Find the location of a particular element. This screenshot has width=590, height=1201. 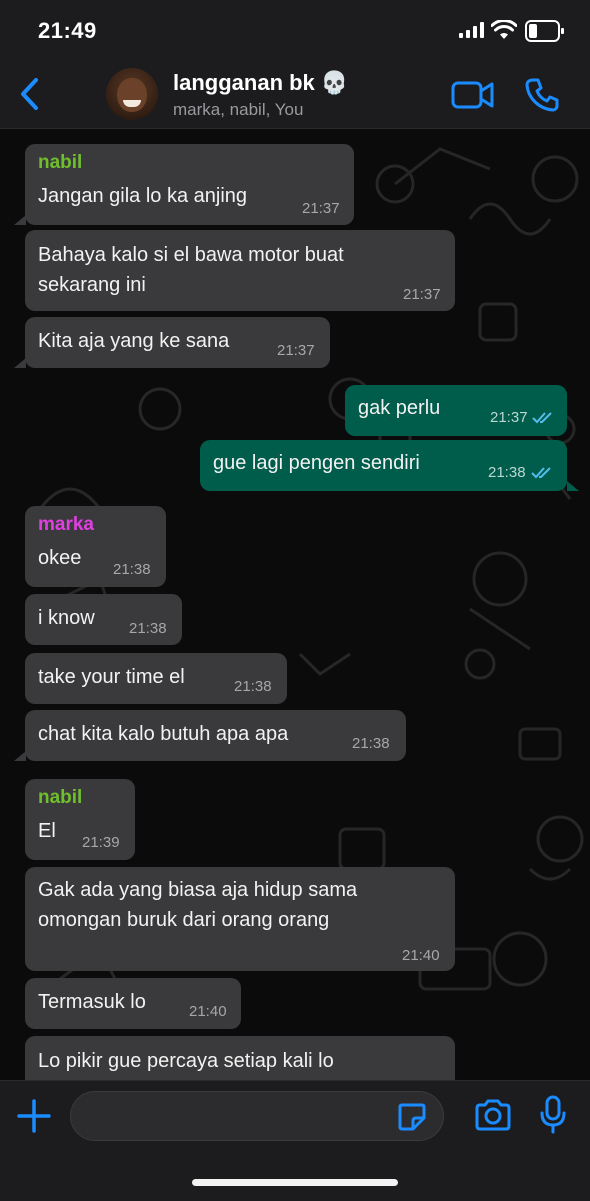

skull-emoji: 💀 is located at coordinates (334, 82).